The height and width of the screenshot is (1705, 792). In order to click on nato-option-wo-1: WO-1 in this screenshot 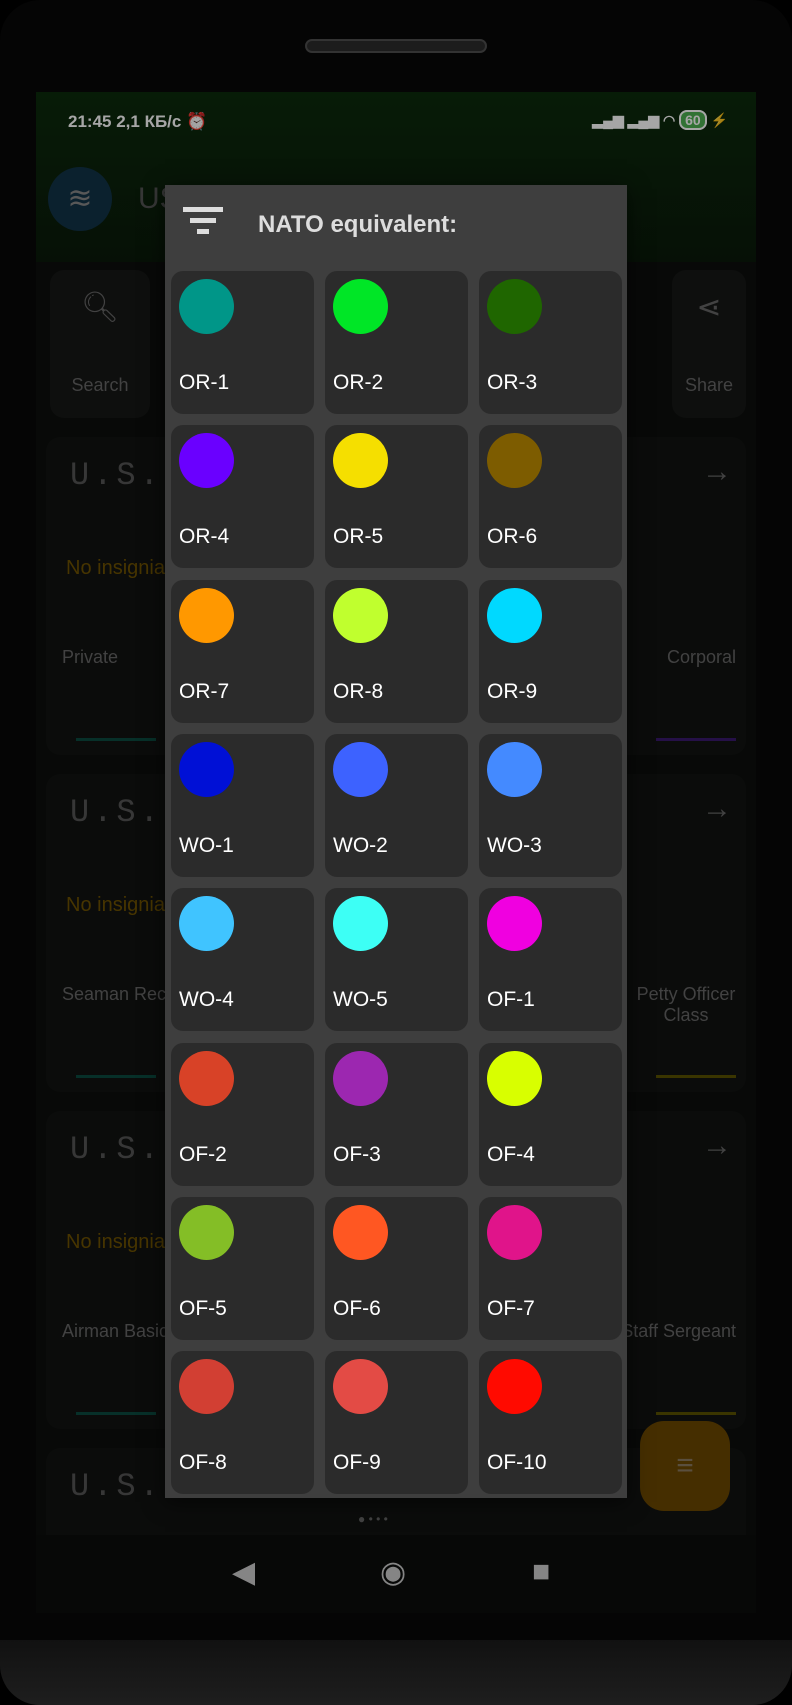, I will do `click(242, 805)`.